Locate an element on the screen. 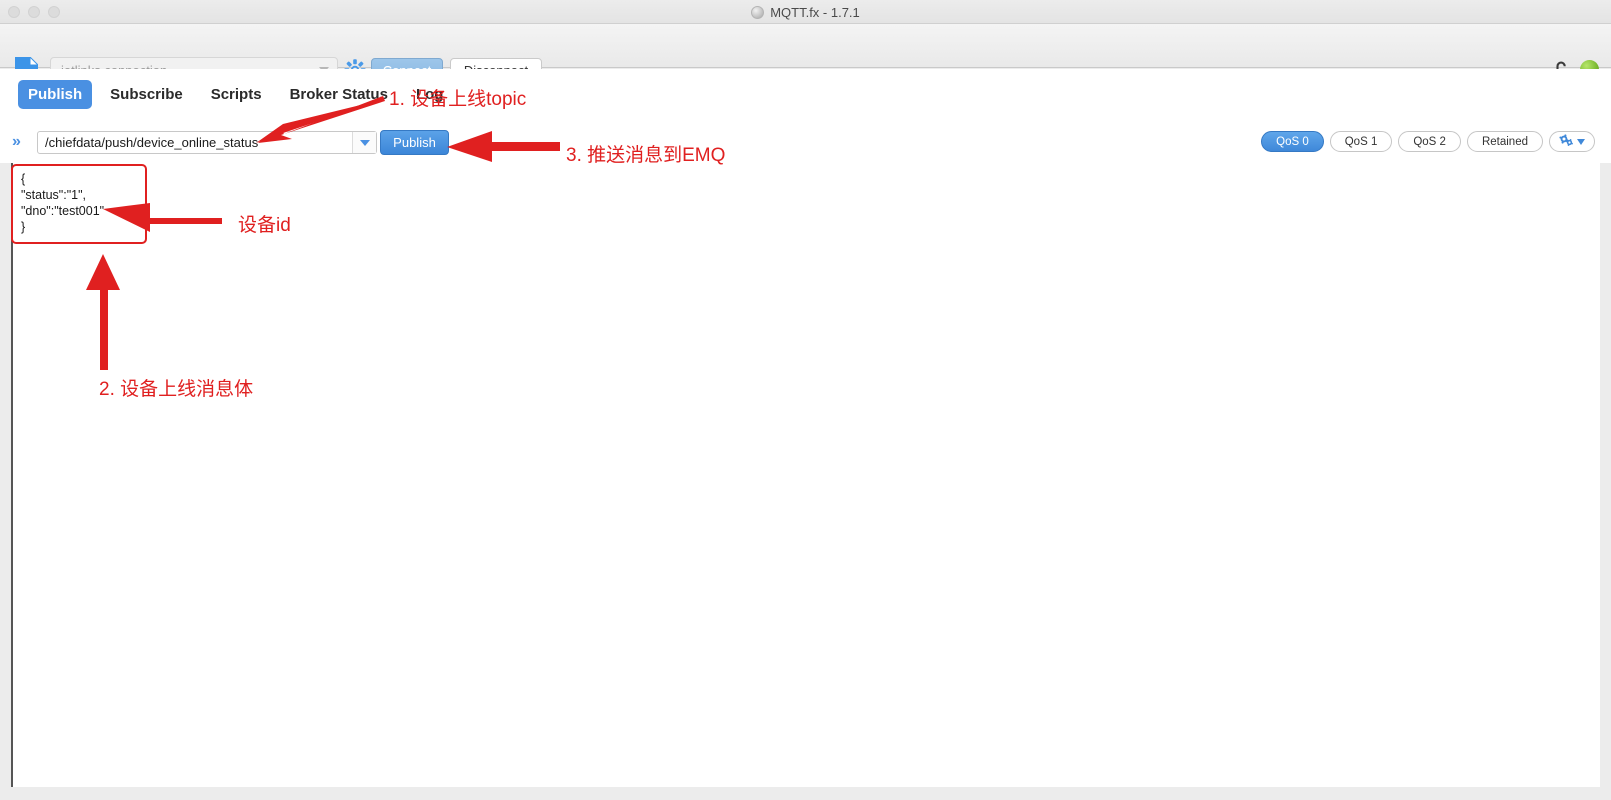  qos-1-toggle: QoS 1 is located at coordinates (1361, 141).